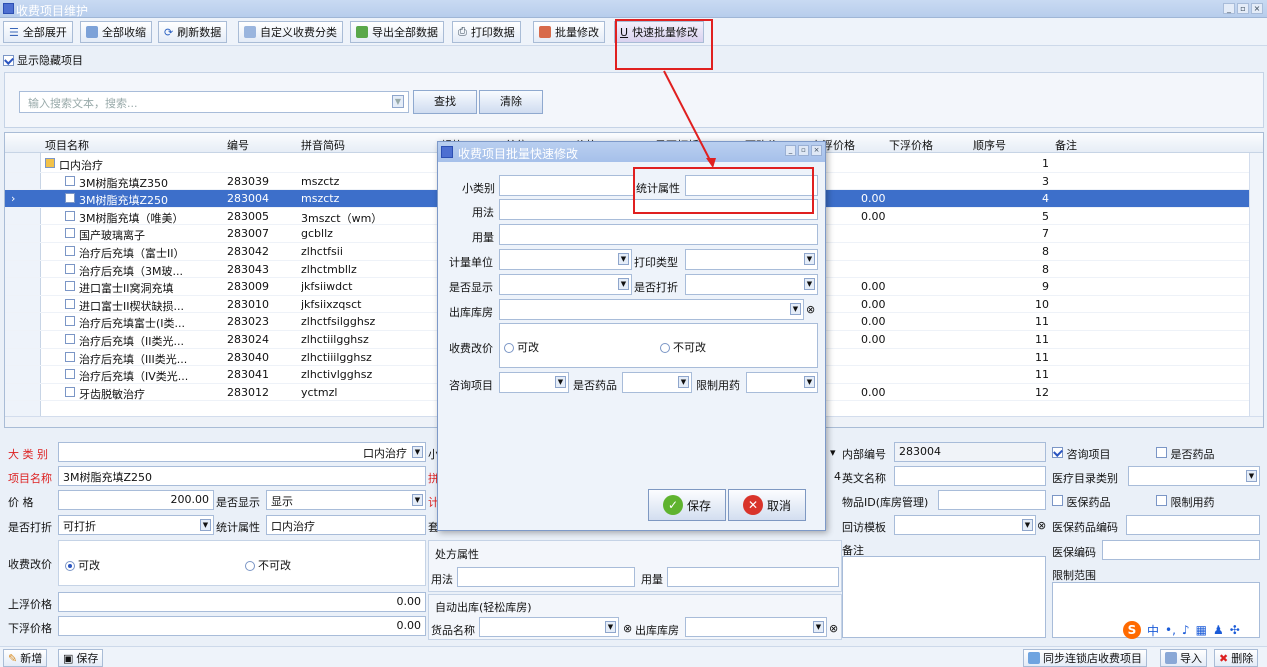  I want to click on restrict-drug-checkbox, so click(1161, 500).